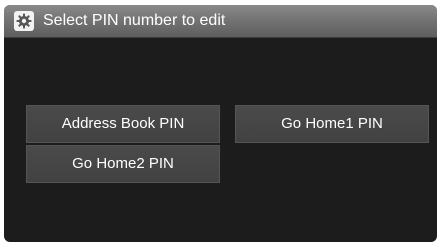 This screenshot has height=245, width=441. I want to click on page-title: Select PIN number to edit, so click(134, 20).